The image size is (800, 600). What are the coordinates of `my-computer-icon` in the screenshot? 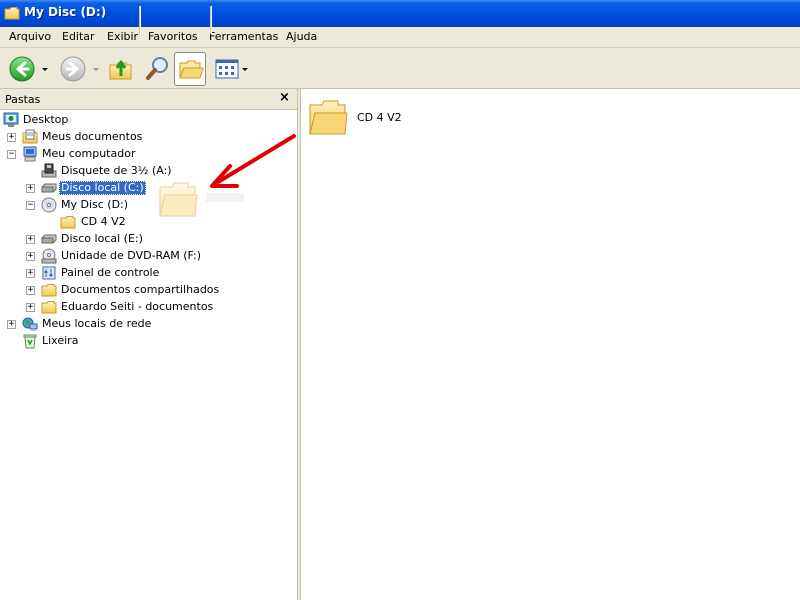 It's located at (30, 154).